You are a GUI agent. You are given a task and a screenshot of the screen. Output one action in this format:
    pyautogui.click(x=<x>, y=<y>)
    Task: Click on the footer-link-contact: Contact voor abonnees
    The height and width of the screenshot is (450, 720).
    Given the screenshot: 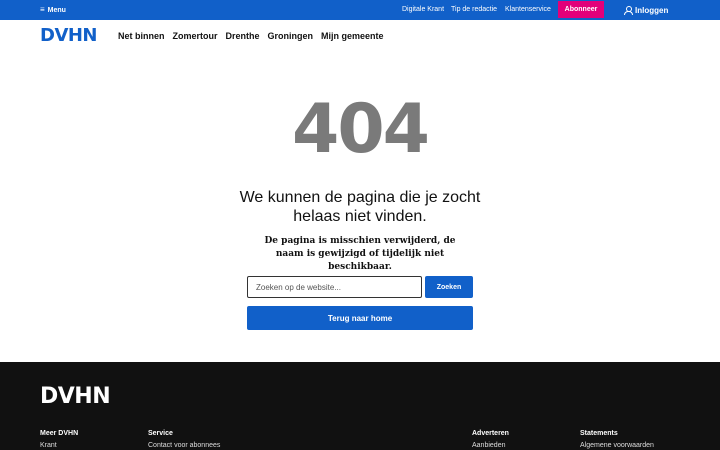 What is the action you would take?
    pyautogui.click(x=184, y=445)
    